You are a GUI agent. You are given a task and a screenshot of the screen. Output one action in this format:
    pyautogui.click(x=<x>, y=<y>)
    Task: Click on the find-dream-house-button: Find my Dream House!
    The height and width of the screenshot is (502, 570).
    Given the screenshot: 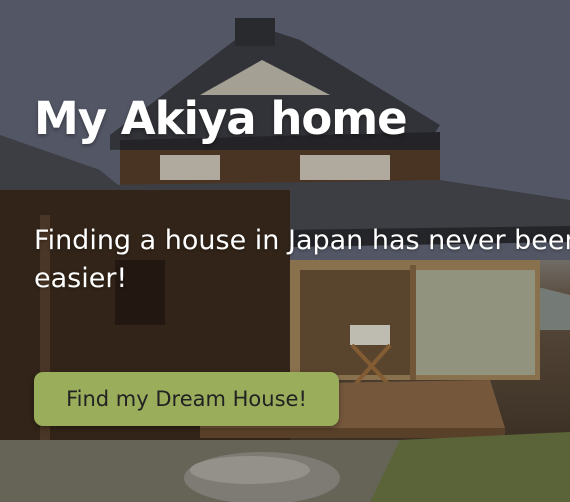 What is the action you would take?
    pyautogui.click(x=186, y=399)
    